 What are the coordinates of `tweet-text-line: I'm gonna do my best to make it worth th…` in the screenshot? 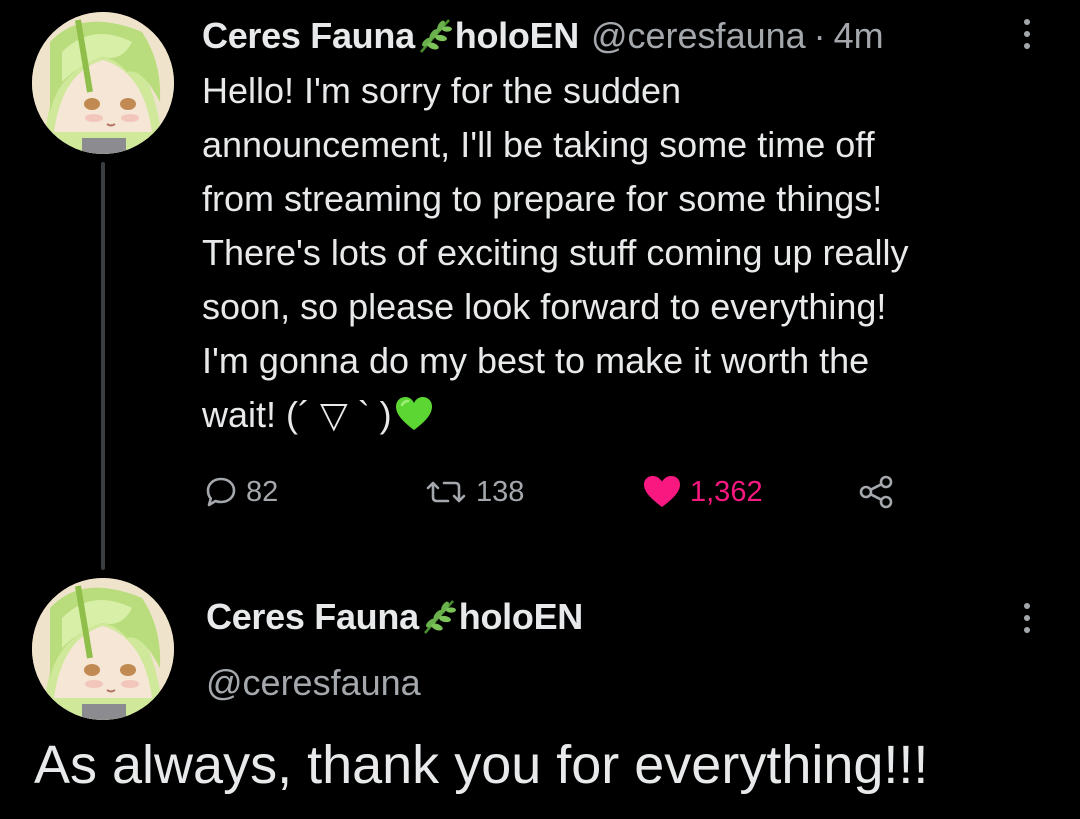 It's located at (536, 360).